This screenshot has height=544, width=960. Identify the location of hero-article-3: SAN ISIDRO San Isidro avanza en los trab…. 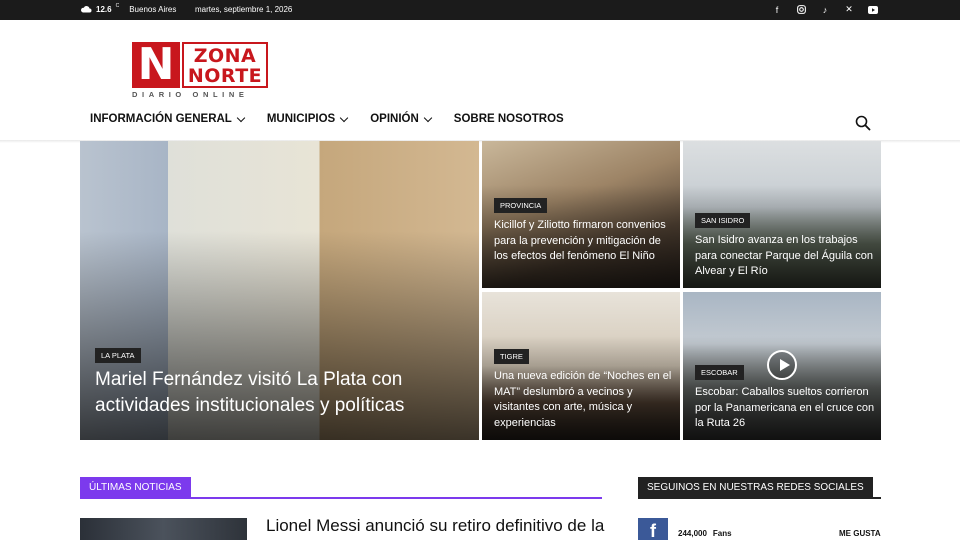
(782, 214).